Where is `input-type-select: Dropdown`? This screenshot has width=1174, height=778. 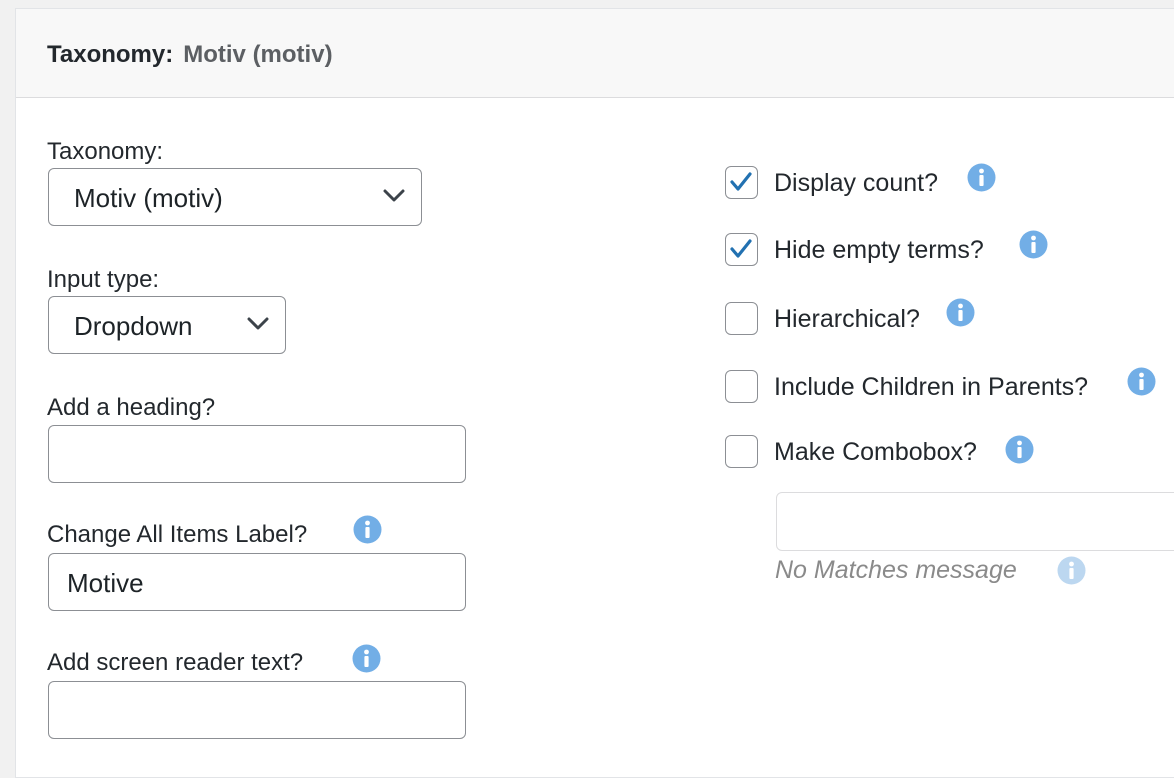
input-type-select: Dropdown is located at coordinates (167, 325).